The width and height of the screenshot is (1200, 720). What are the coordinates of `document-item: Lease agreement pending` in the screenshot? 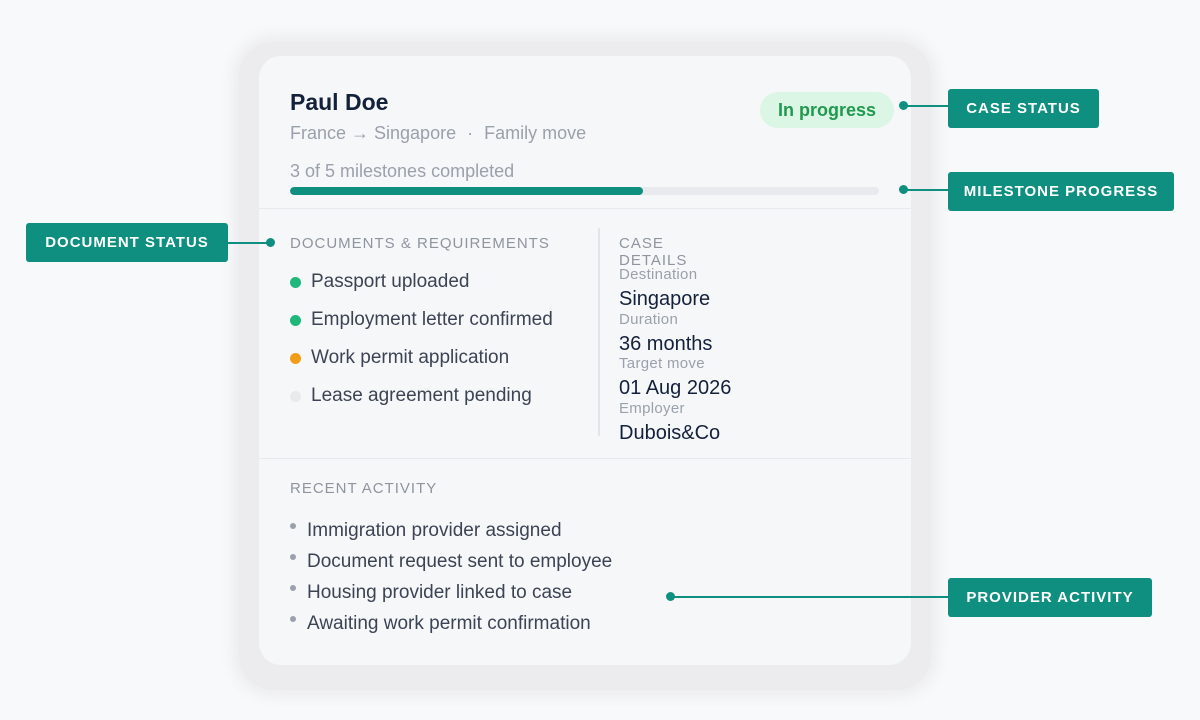 It's located at (421, 396).